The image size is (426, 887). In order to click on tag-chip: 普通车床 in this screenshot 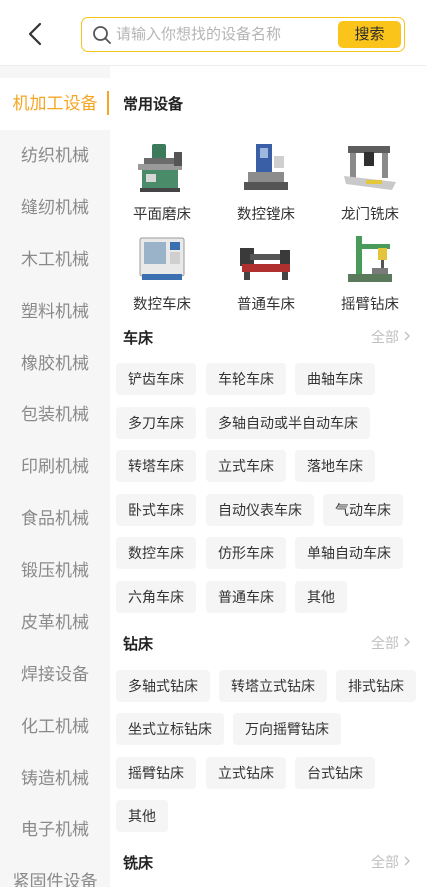, I will do `click(246, 597)`.